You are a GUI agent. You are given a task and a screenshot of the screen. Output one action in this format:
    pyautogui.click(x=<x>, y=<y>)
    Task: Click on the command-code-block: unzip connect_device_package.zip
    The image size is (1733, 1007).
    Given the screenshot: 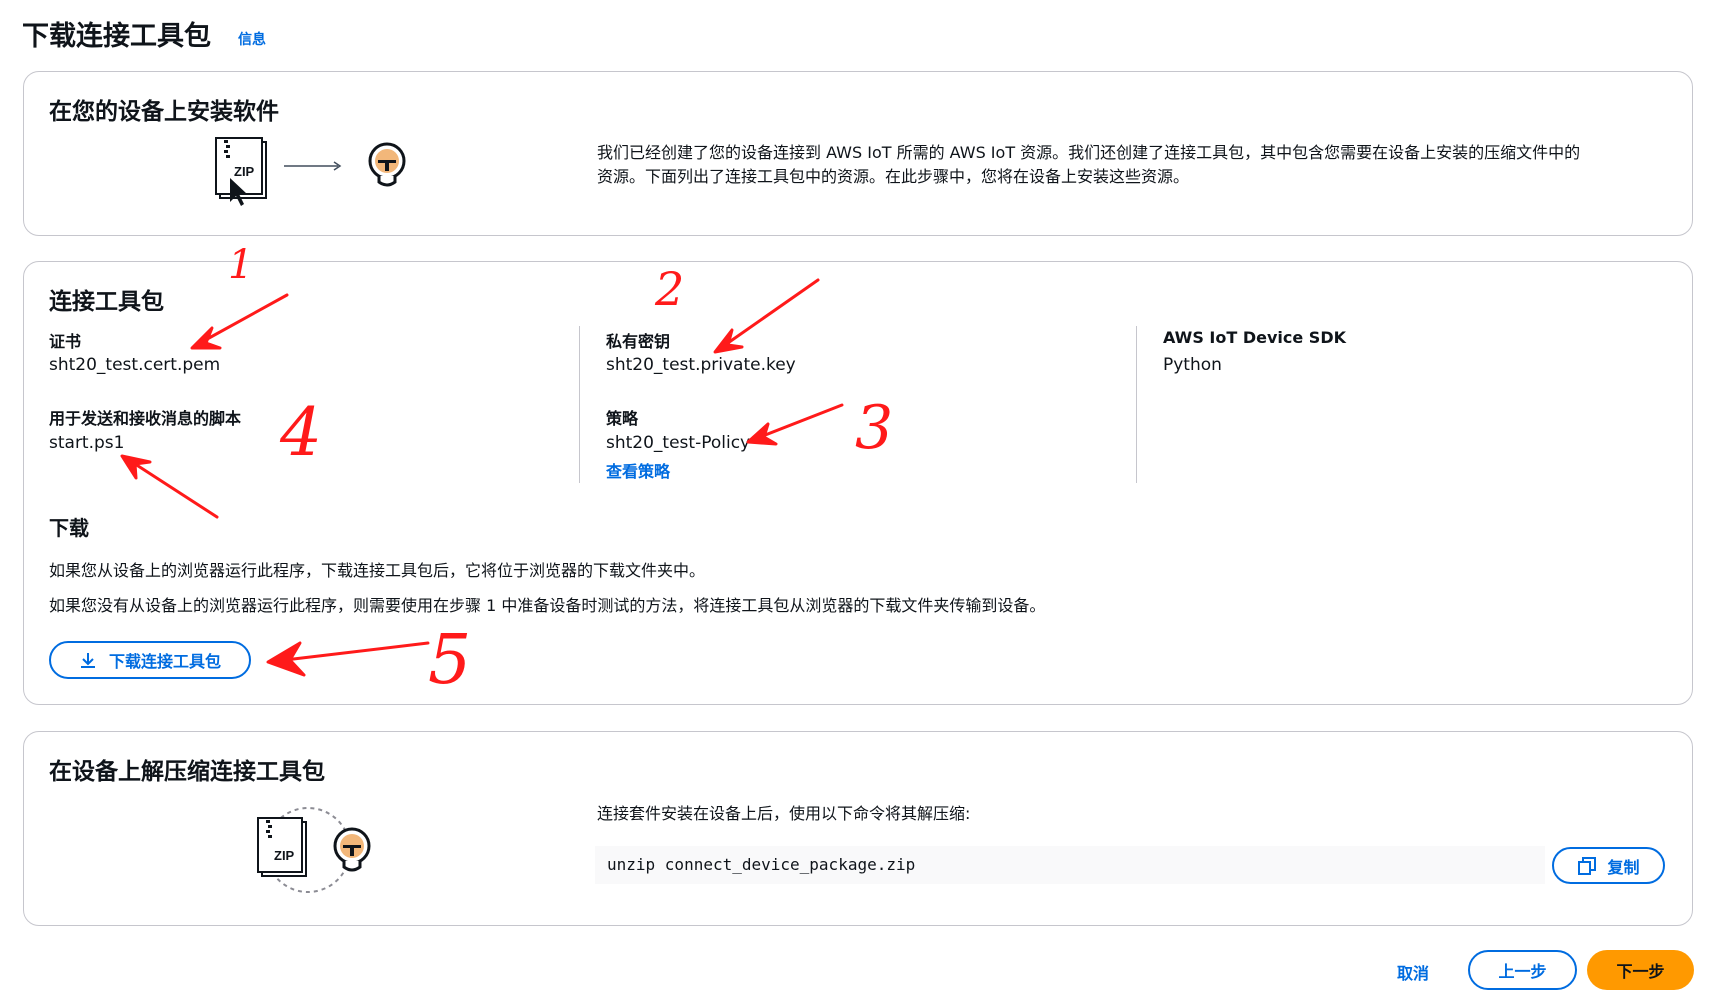 What is the action you would take?
    pyautogui.click(x=1070, y=865)
    